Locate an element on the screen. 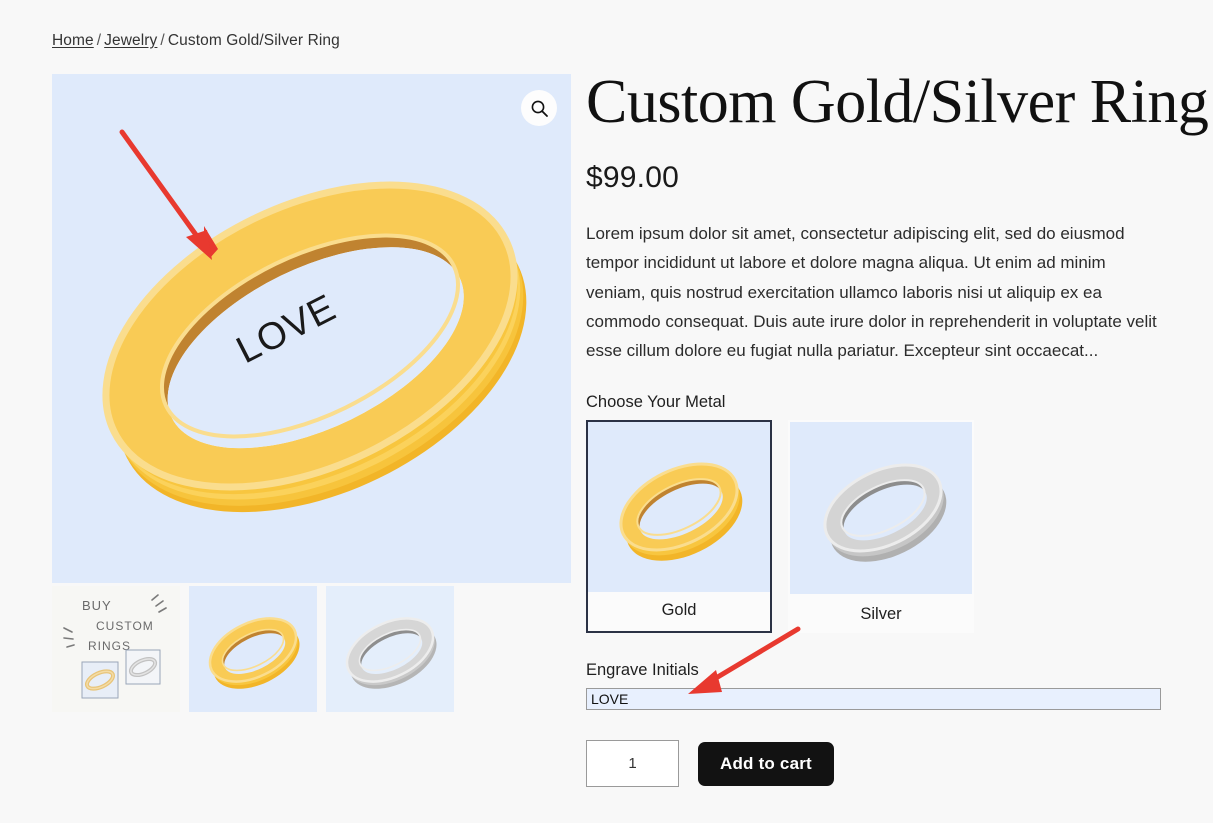 The height and width of the screenshot is (823, 1213). silver-swatch-label: Silver is located at coordinates (881, 613).